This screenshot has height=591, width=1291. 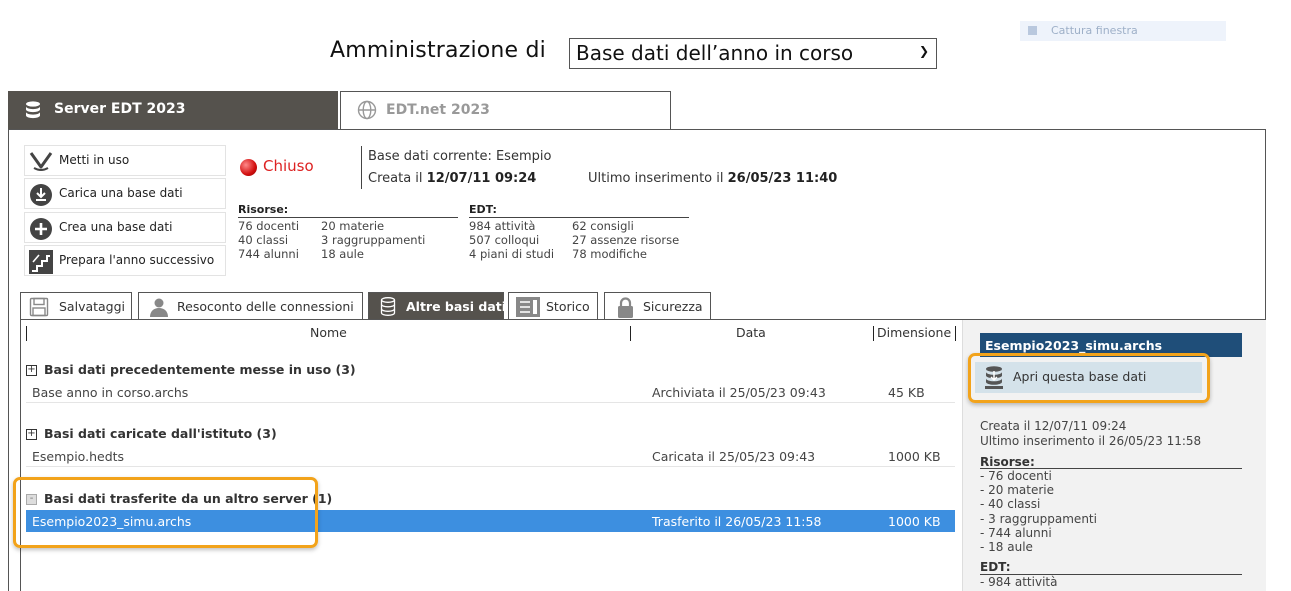 What do you see at coordinates (268, 254) in the screenshot?
I see `stat-students: 744 alunni` at bounding box center [268, 254].